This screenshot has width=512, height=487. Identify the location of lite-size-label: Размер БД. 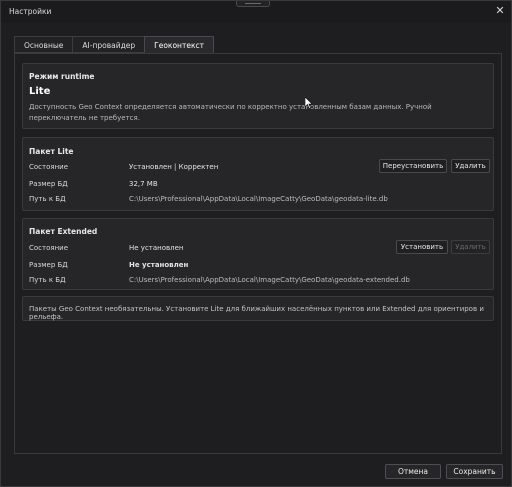
(48, 184).